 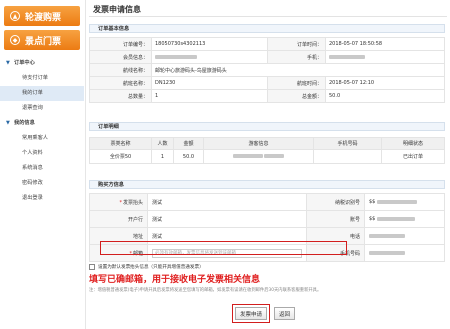 What do you see at coordinates (120, 83) in the screenshot?
I see `flight-label: 航班名称：` at bounding box center [120, 83].